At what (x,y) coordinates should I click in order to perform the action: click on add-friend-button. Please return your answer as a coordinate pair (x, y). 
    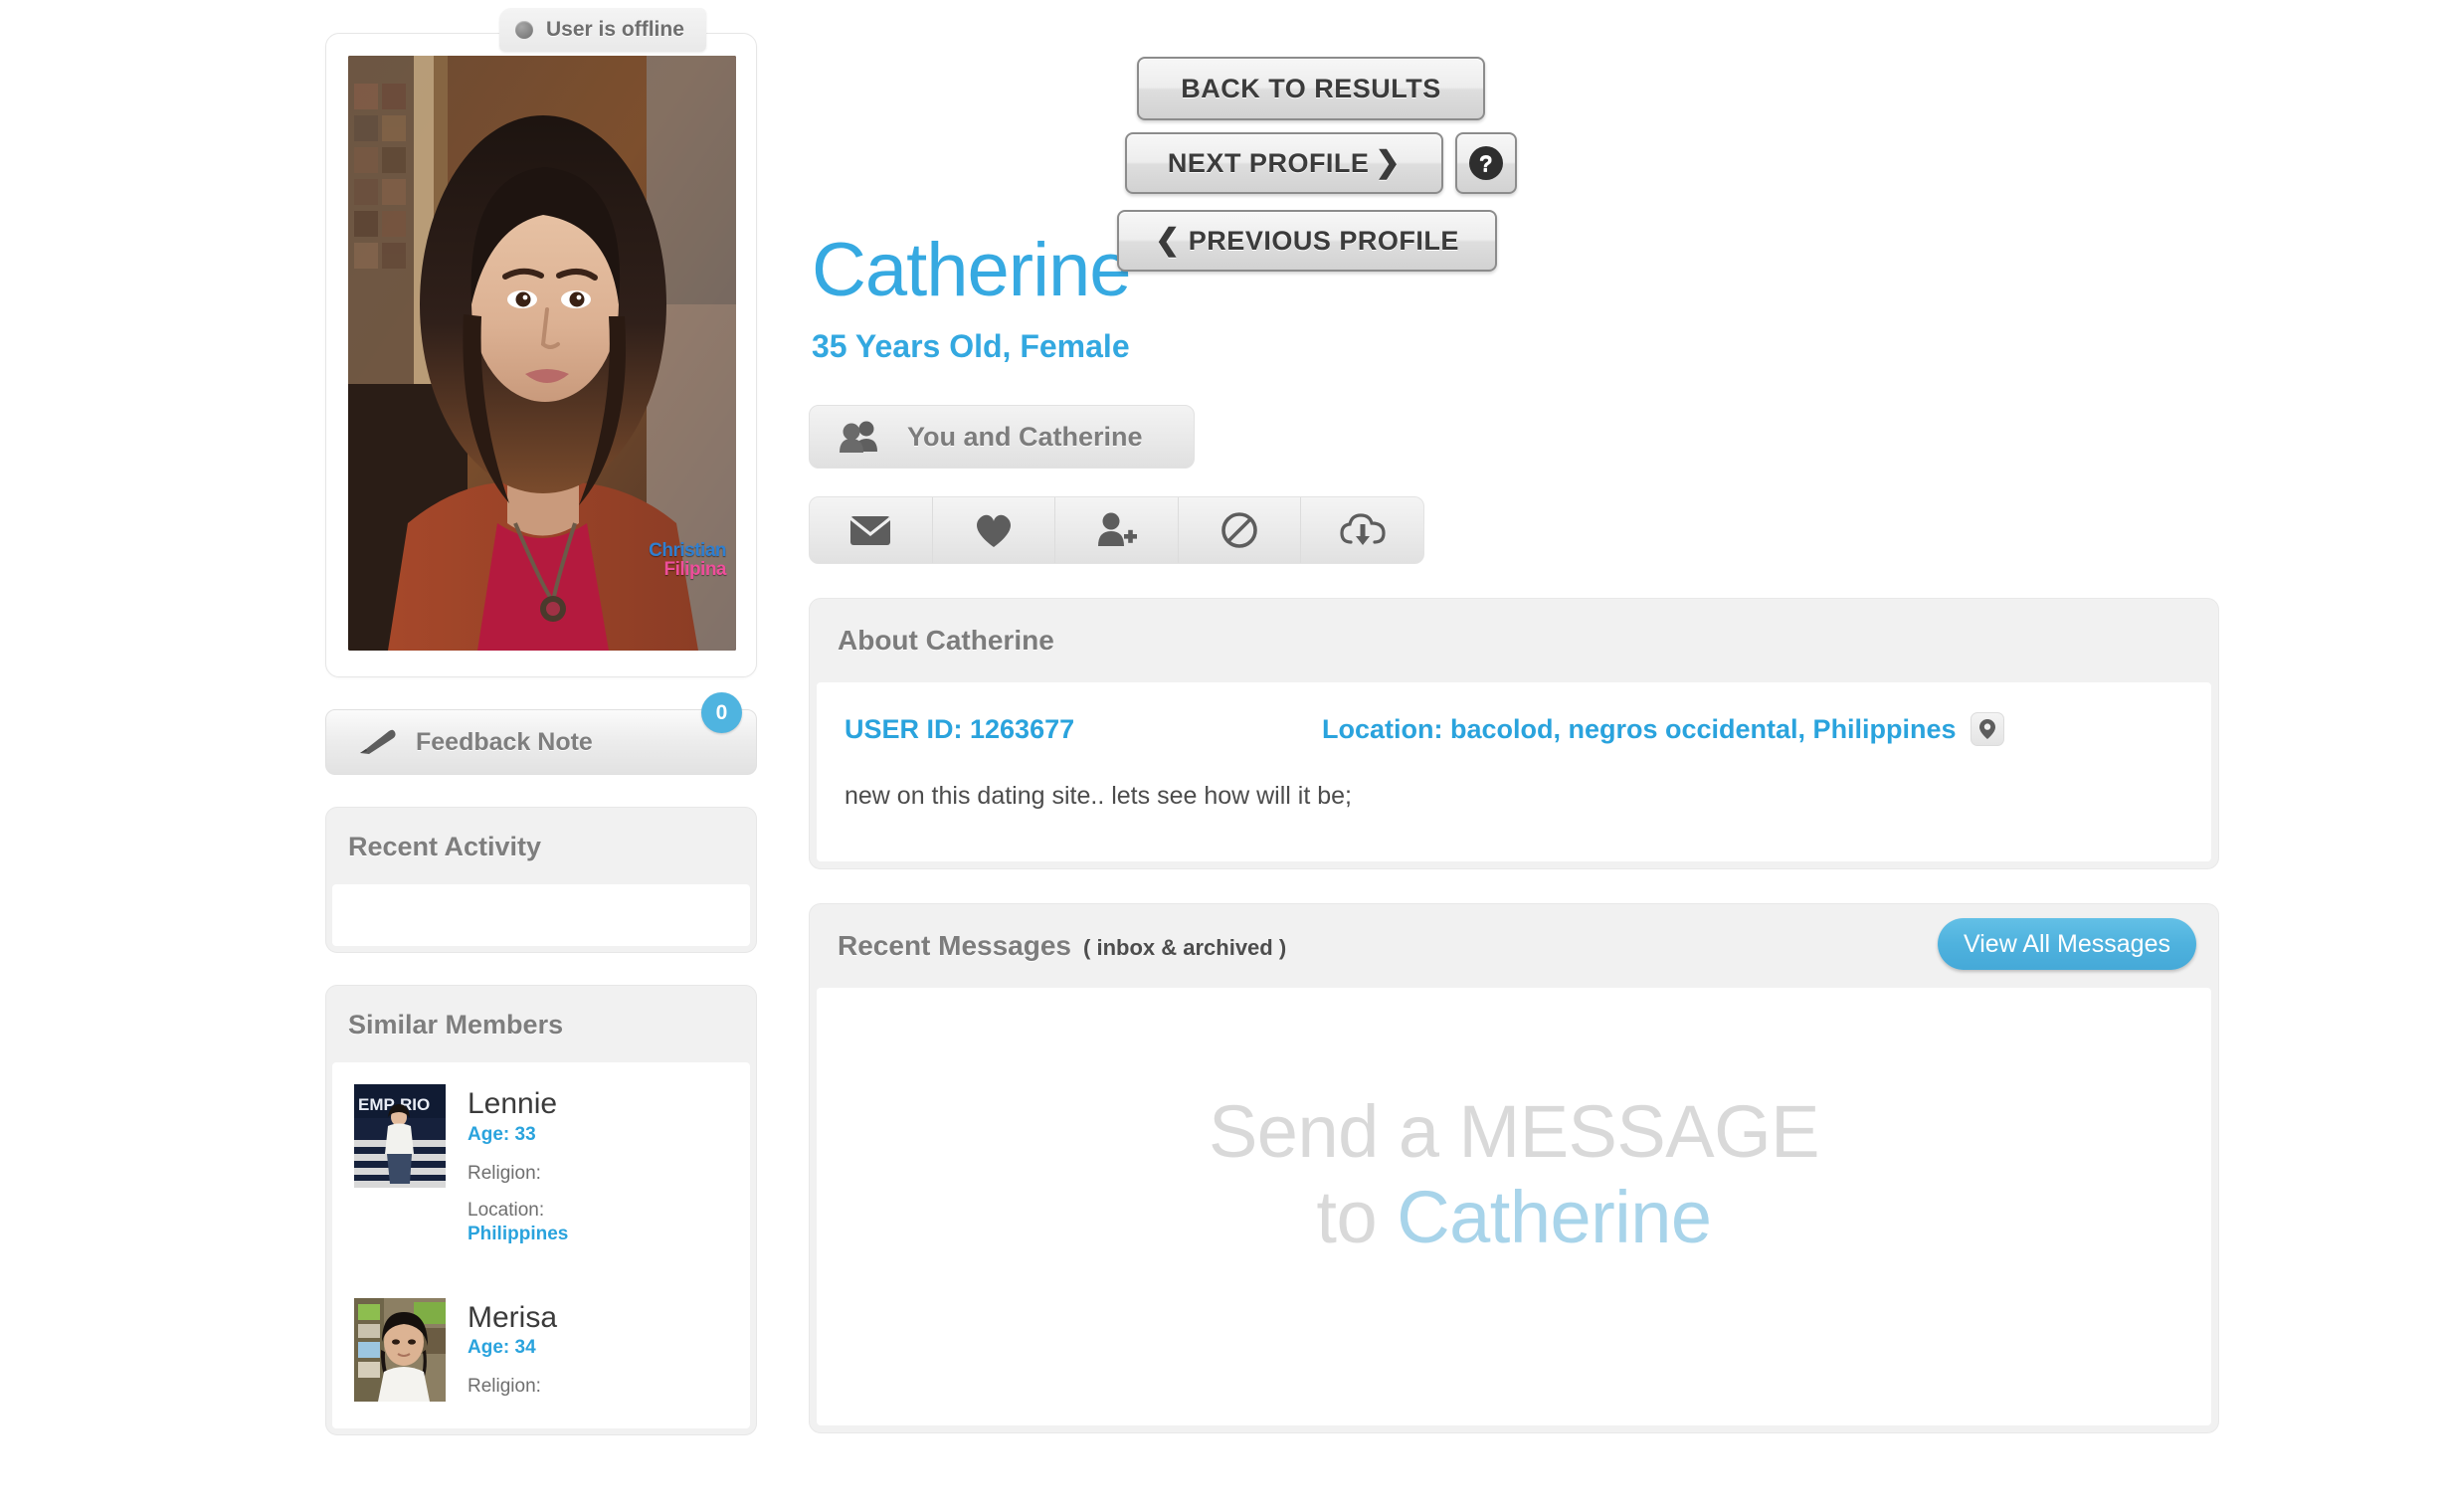
    Looking at the image, I should click on (1117, 530).